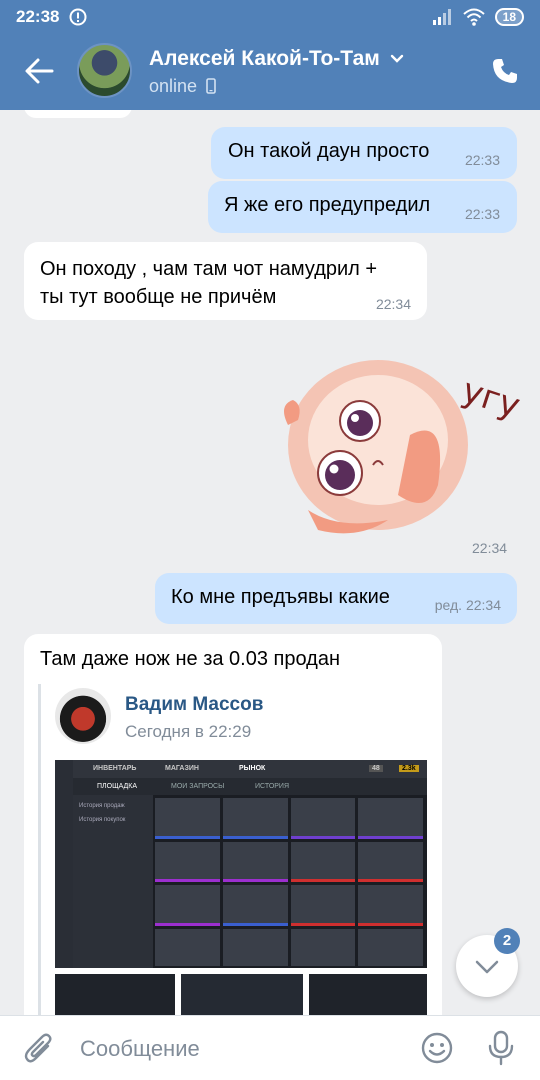 The height and width of the screenshot is (1080, 540). Describe the element at coordinates (194, 705) in the screenshot. I see `repost-author: Вадим Массов` at that location.